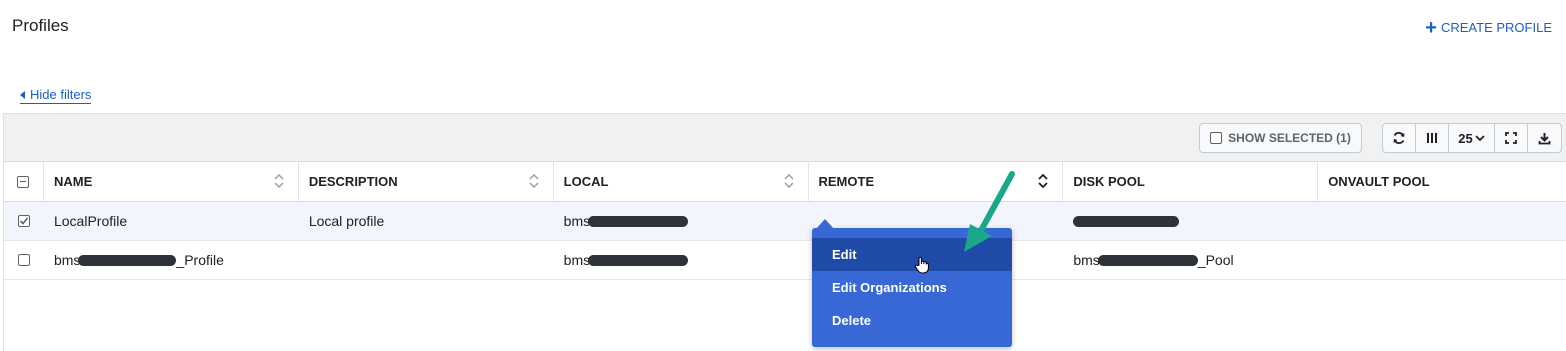  Describe the element at coordinates (1442, 181) in the screenshot. I see `column-header-onvault-pool: ONVAULT POOL` at that location.